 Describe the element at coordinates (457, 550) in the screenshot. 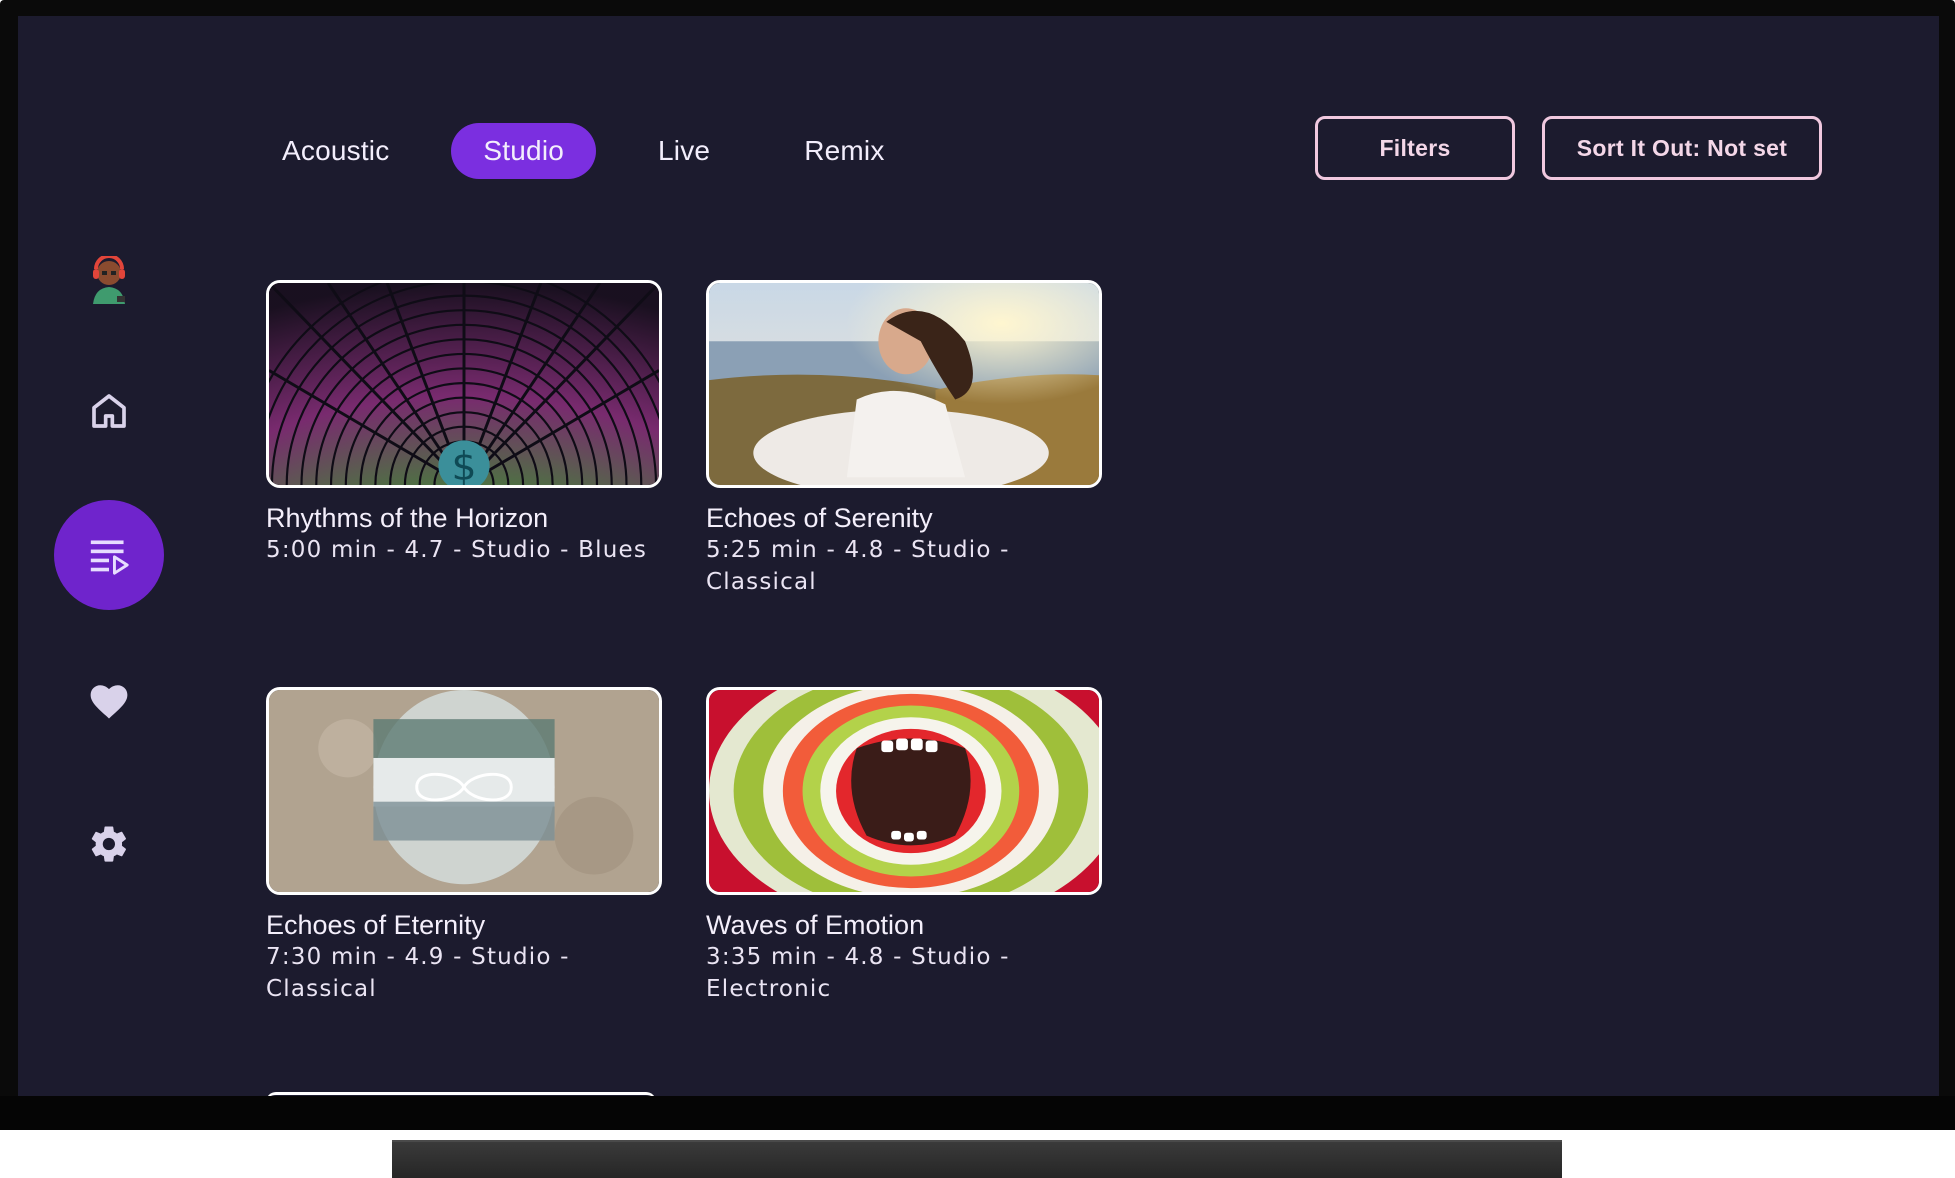

I see `track-meta: 5:00 min - 4.7 - Studio - Blues` at that location.